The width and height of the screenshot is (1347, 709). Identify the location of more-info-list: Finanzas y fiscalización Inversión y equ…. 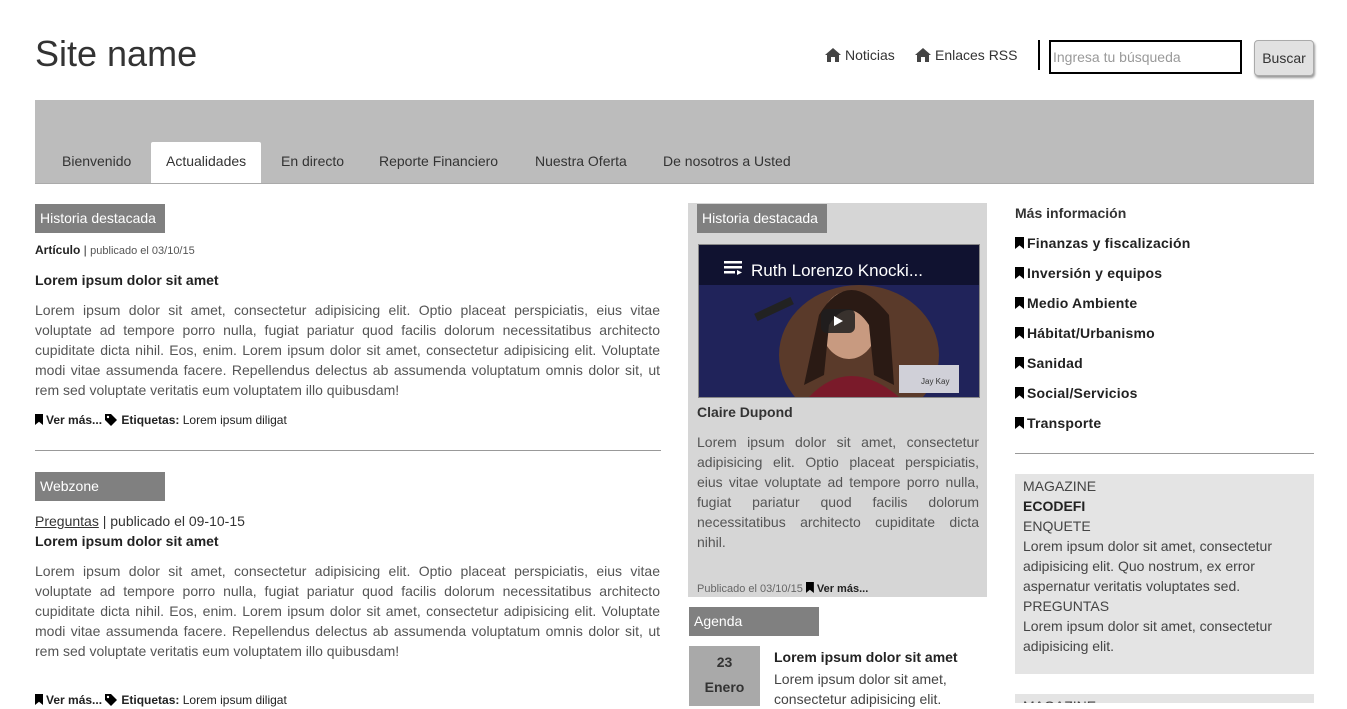
(1103, 340).